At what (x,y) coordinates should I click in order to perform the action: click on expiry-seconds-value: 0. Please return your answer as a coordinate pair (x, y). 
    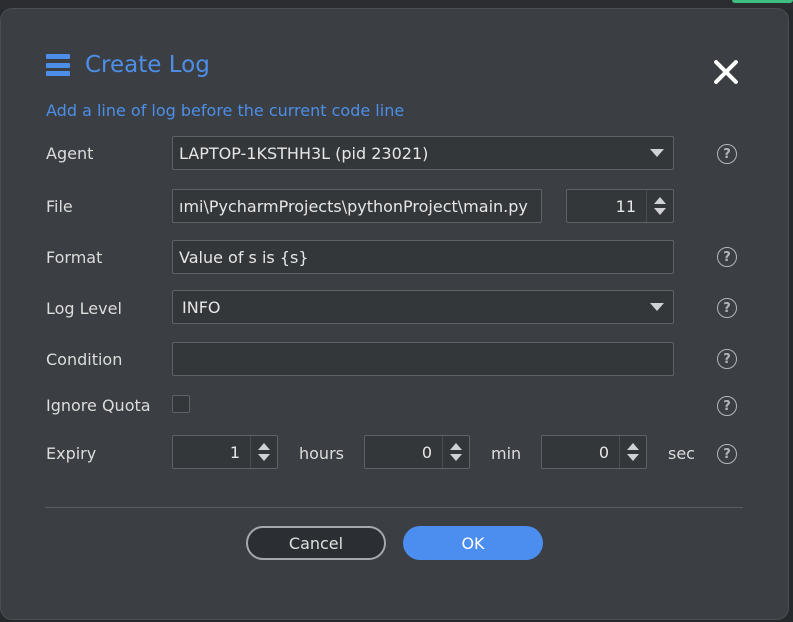
    Looking at the image, I should click on (603, 452).